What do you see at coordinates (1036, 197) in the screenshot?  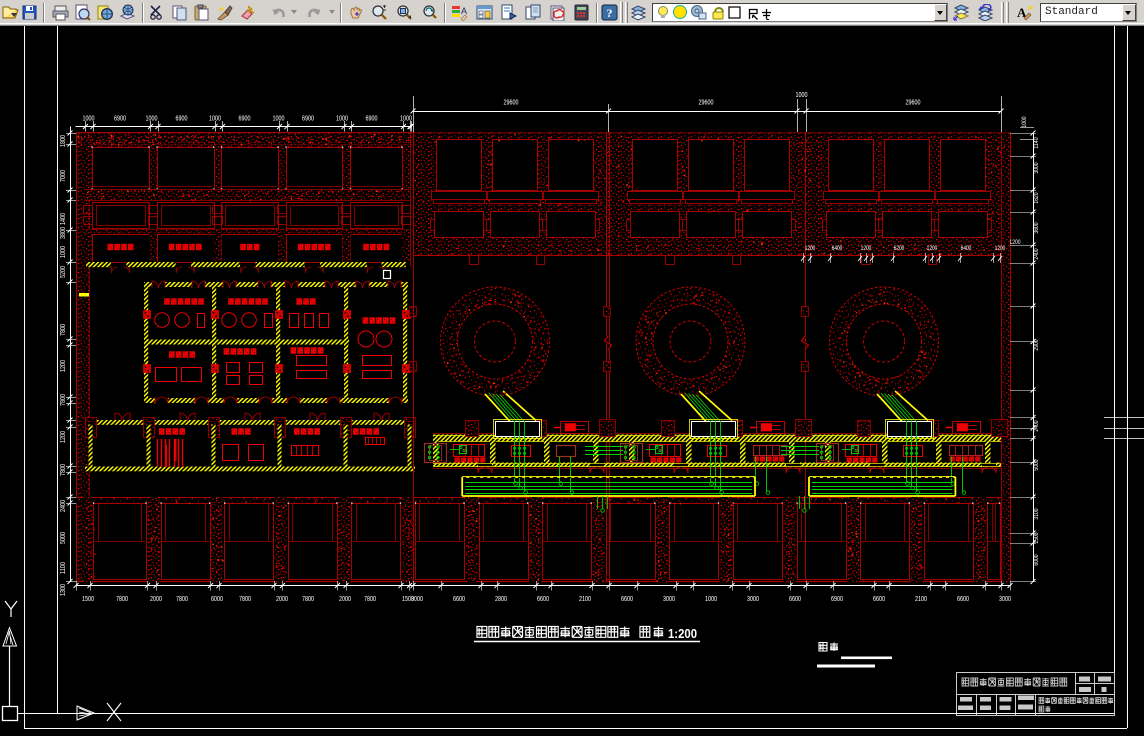 I see `svg-text: 1620` at bounding box center [1036, 197].